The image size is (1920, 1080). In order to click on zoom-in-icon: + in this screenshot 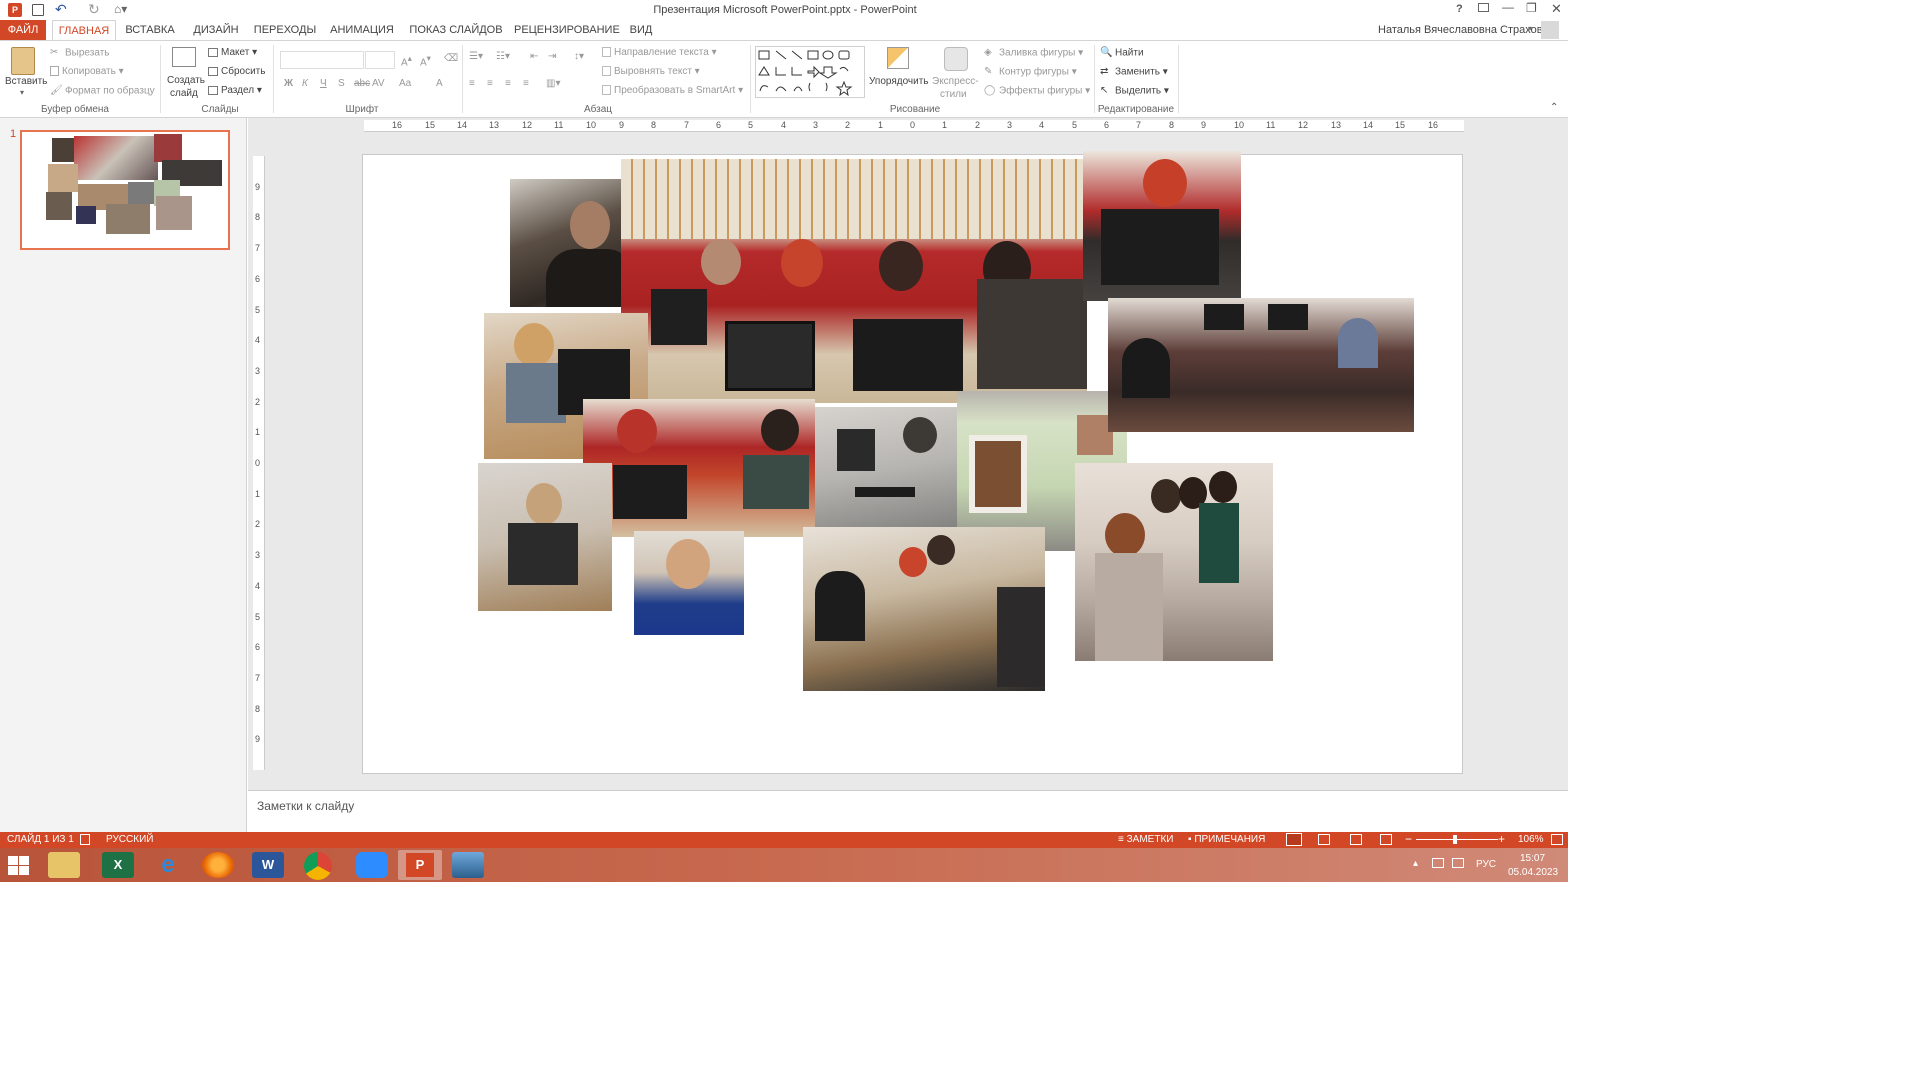, I will do `click(1501, 839)`.